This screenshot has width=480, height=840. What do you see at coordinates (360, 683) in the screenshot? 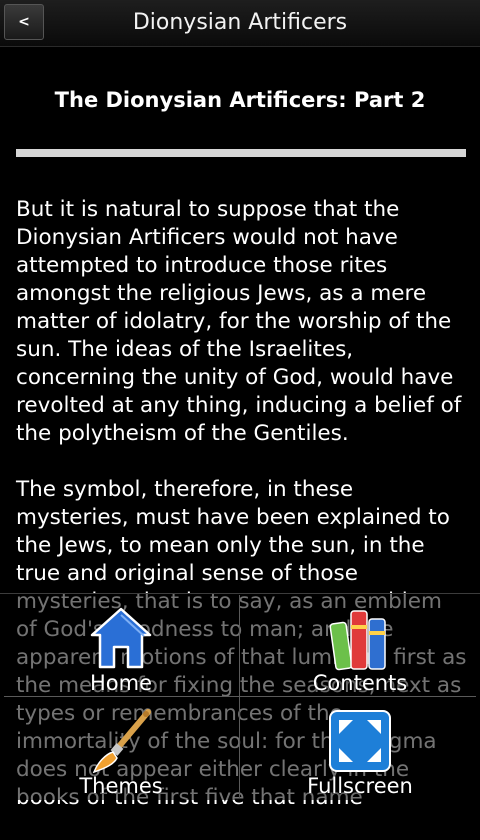
I see `menu-item-label: Contents` at bounding box center [360, 683].